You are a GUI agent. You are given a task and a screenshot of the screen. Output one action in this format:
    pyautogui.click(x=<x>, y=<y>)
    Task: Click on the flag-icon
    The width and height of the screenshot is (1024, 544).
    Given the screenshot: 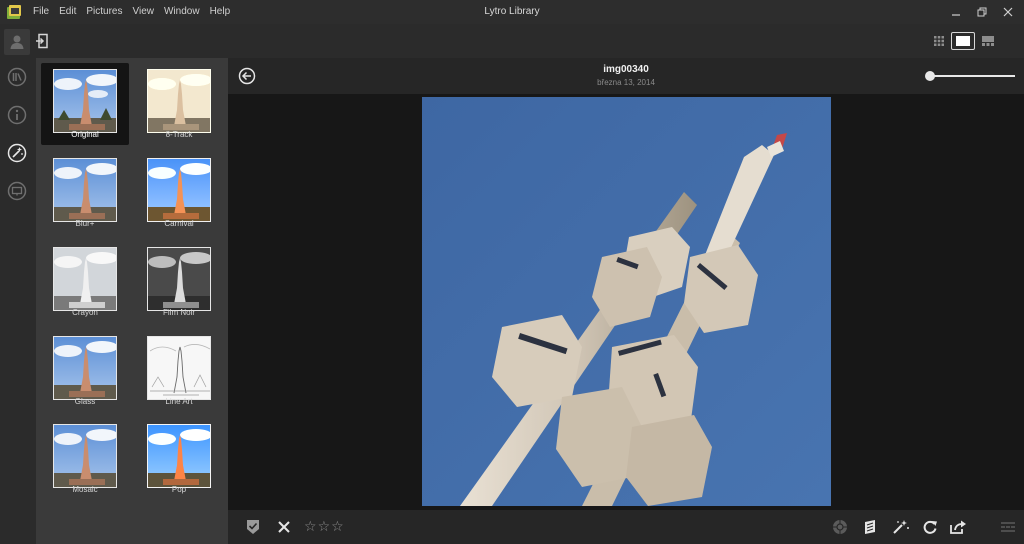 What is the action you would take?
    pyautogui.click(x=253, y=527)
    